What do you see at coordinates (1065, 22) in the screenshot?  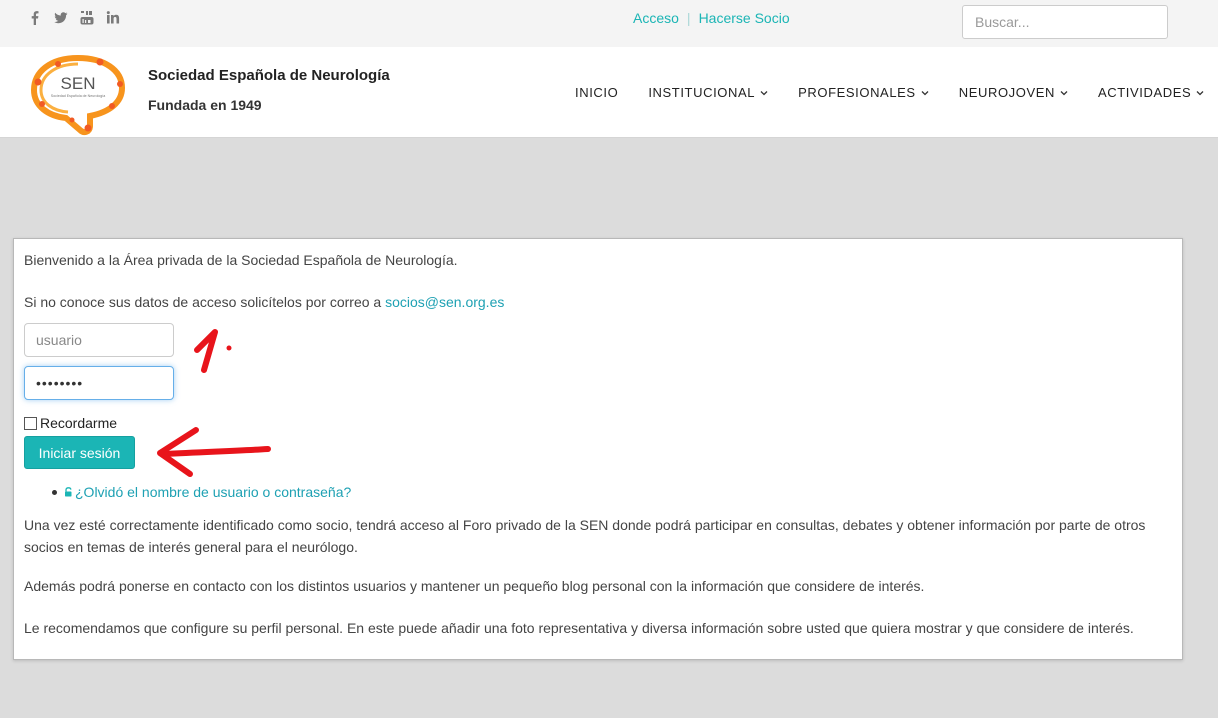 I see `search-input` at bounding box center [1065, 22].